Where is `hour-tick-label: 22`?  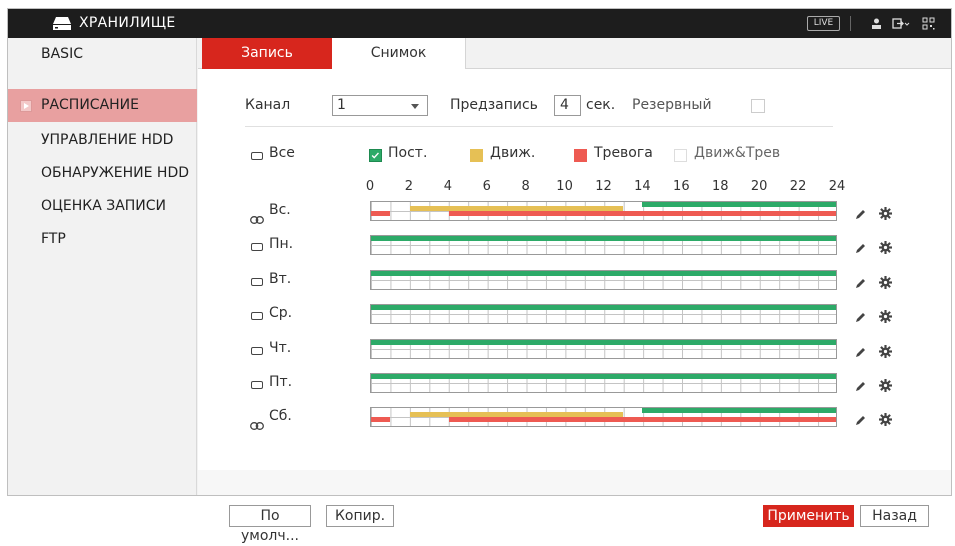 hour-tick-label: 22 is located at coordinates (798, 186).